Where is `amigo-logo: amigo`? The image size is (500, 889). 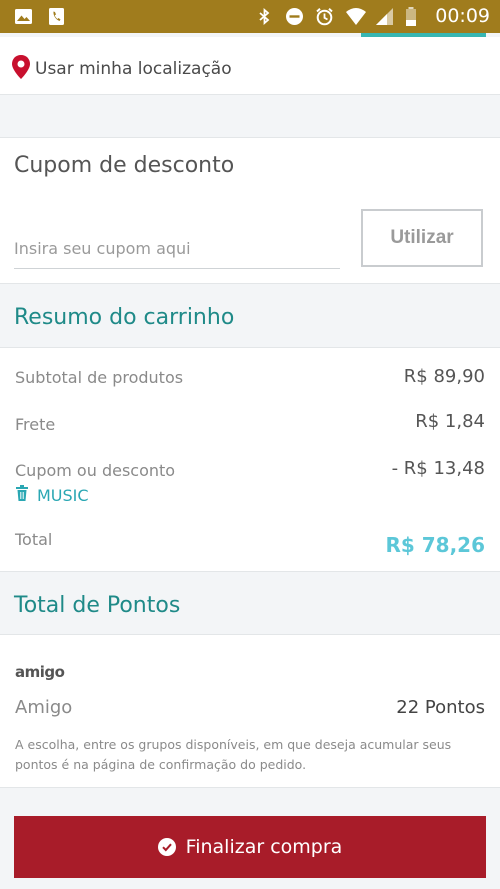
amigo-logo: amigo is located at coordinates (40, 672).